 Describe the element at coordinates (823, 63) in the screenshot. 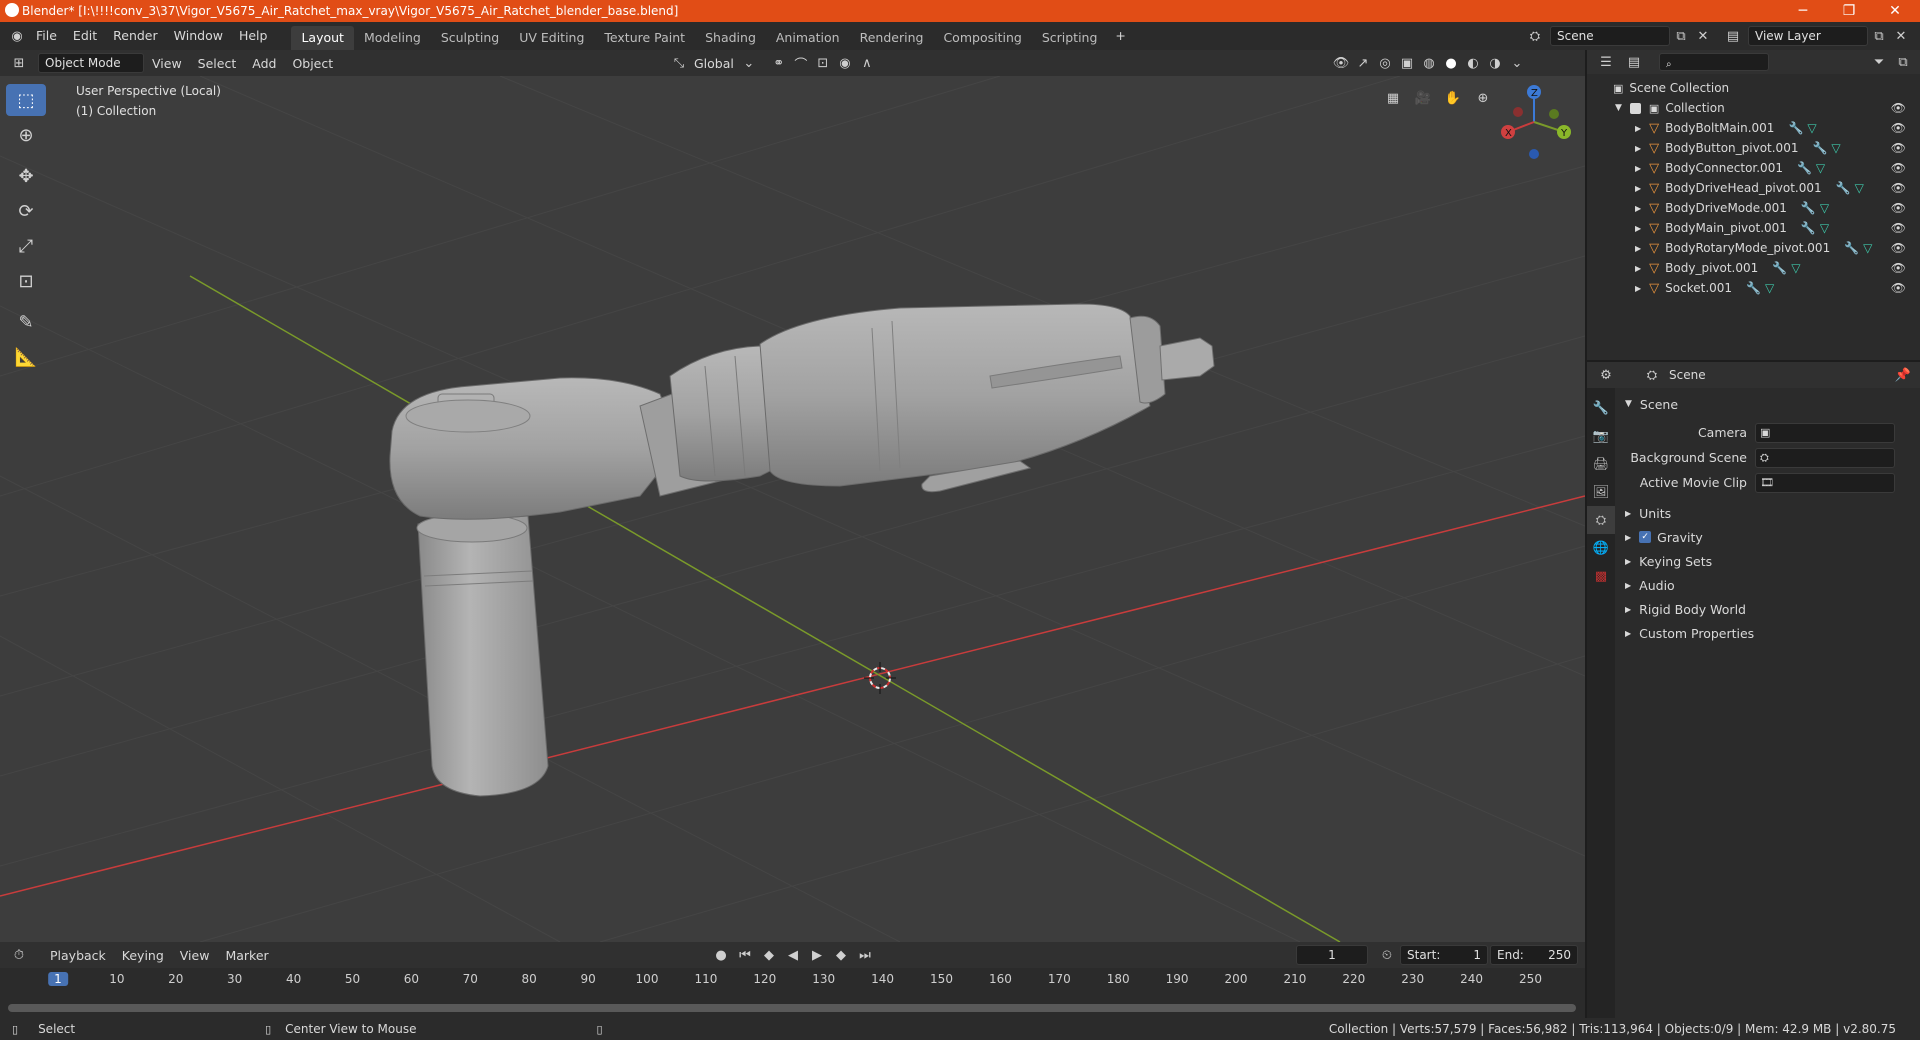

I see `snap-target-icon: ⊡` at that location.